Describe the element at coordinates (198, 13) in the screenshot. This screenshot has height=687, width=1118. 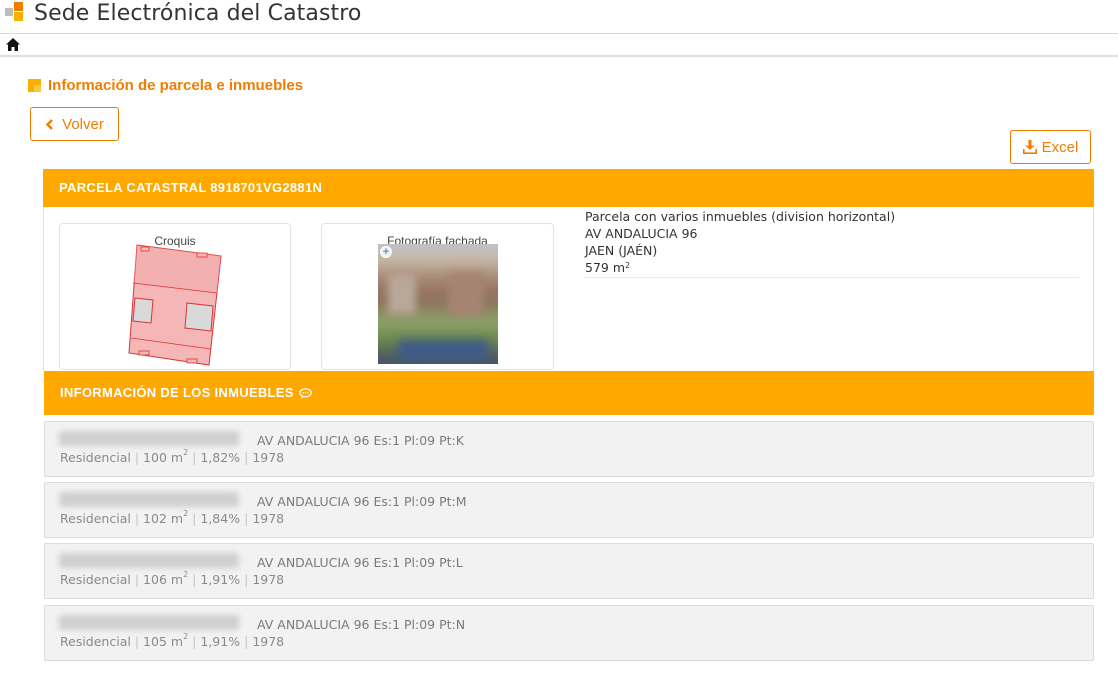
I see `site-title: Sede Electrónica del Catastro` at that location.